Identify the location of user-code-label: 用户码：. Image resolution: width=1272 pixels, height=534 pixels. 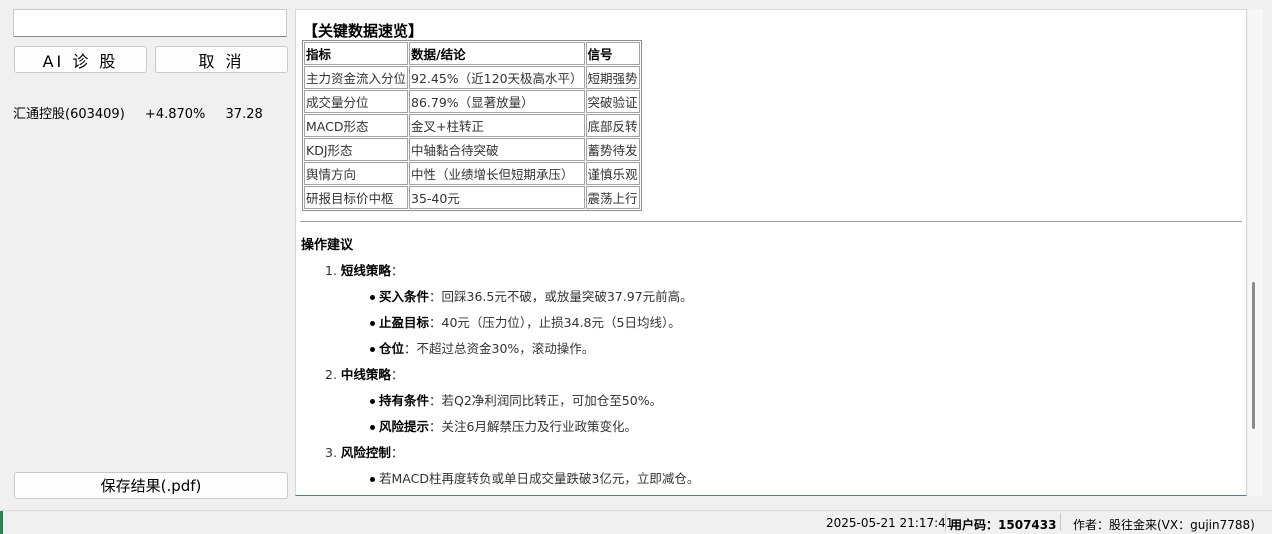
(974, 525).